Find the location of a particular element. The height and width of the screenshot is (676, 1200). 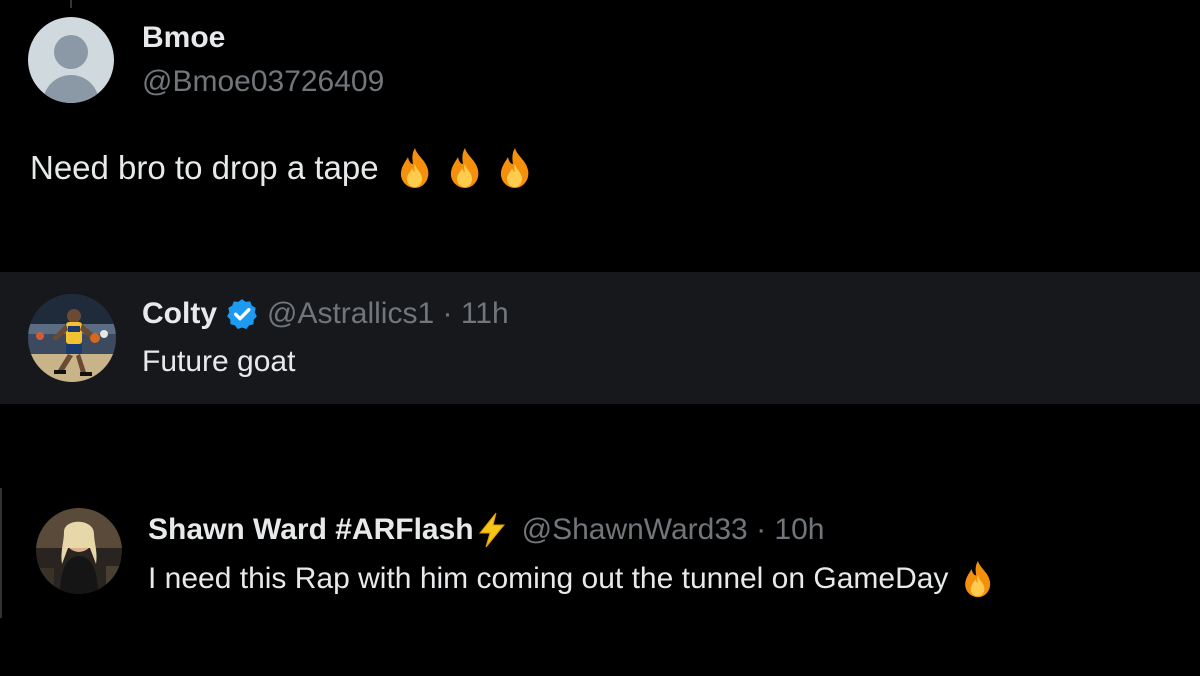

reply-left-border is located at coordinates (1, 553).